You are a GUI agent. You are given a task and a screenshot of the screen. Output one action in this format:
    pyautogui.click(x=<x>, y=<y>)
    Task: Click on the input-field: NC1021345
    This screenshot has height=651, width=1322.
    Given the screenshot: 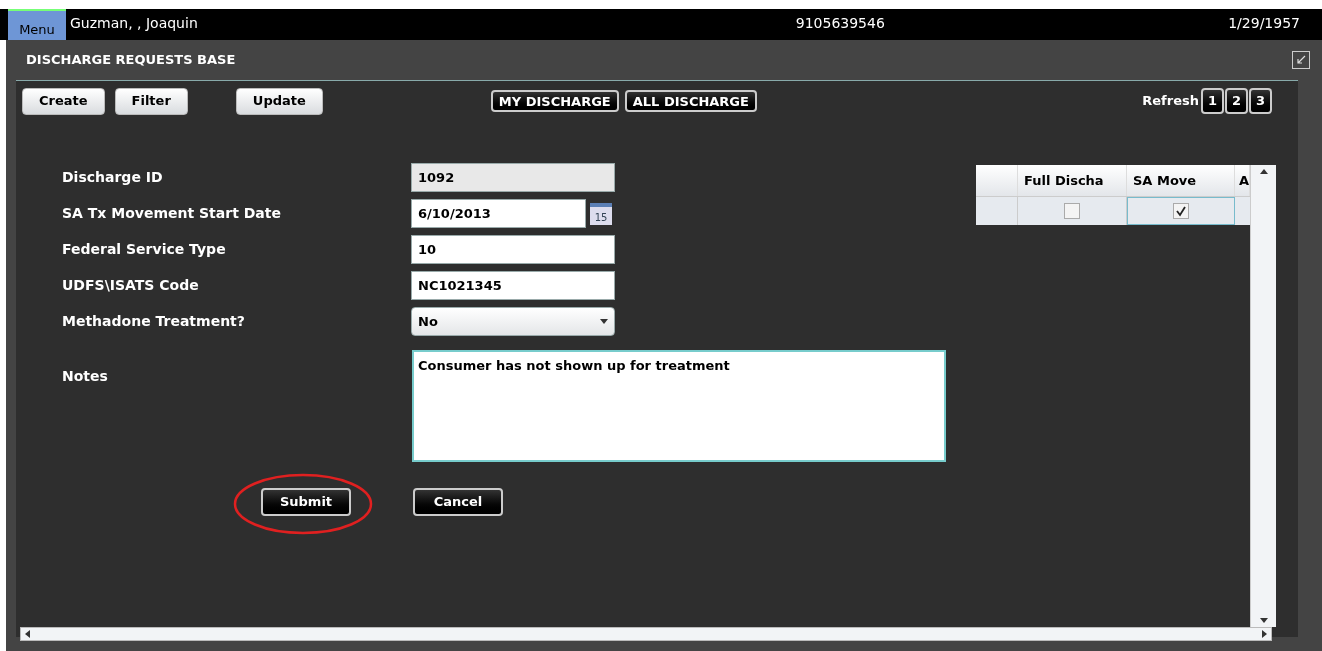 What is the action you would take?
    pyautogui.click(x=513, y=285)
    